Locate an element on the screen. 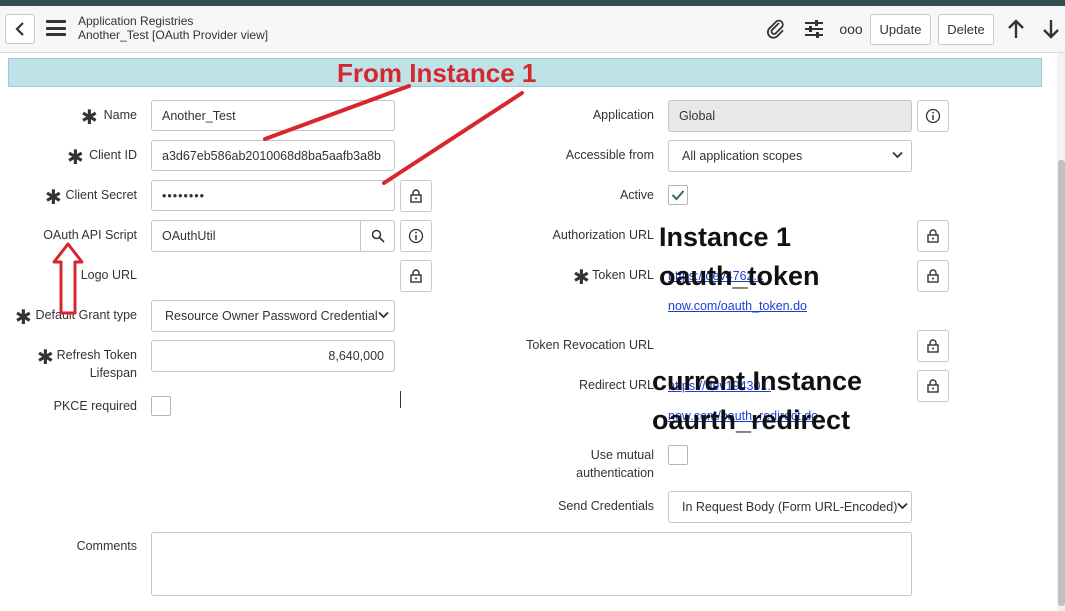 The height and width of the screenshot is (611, 1065). checkmark-icon is located at coordinates (678, 195).